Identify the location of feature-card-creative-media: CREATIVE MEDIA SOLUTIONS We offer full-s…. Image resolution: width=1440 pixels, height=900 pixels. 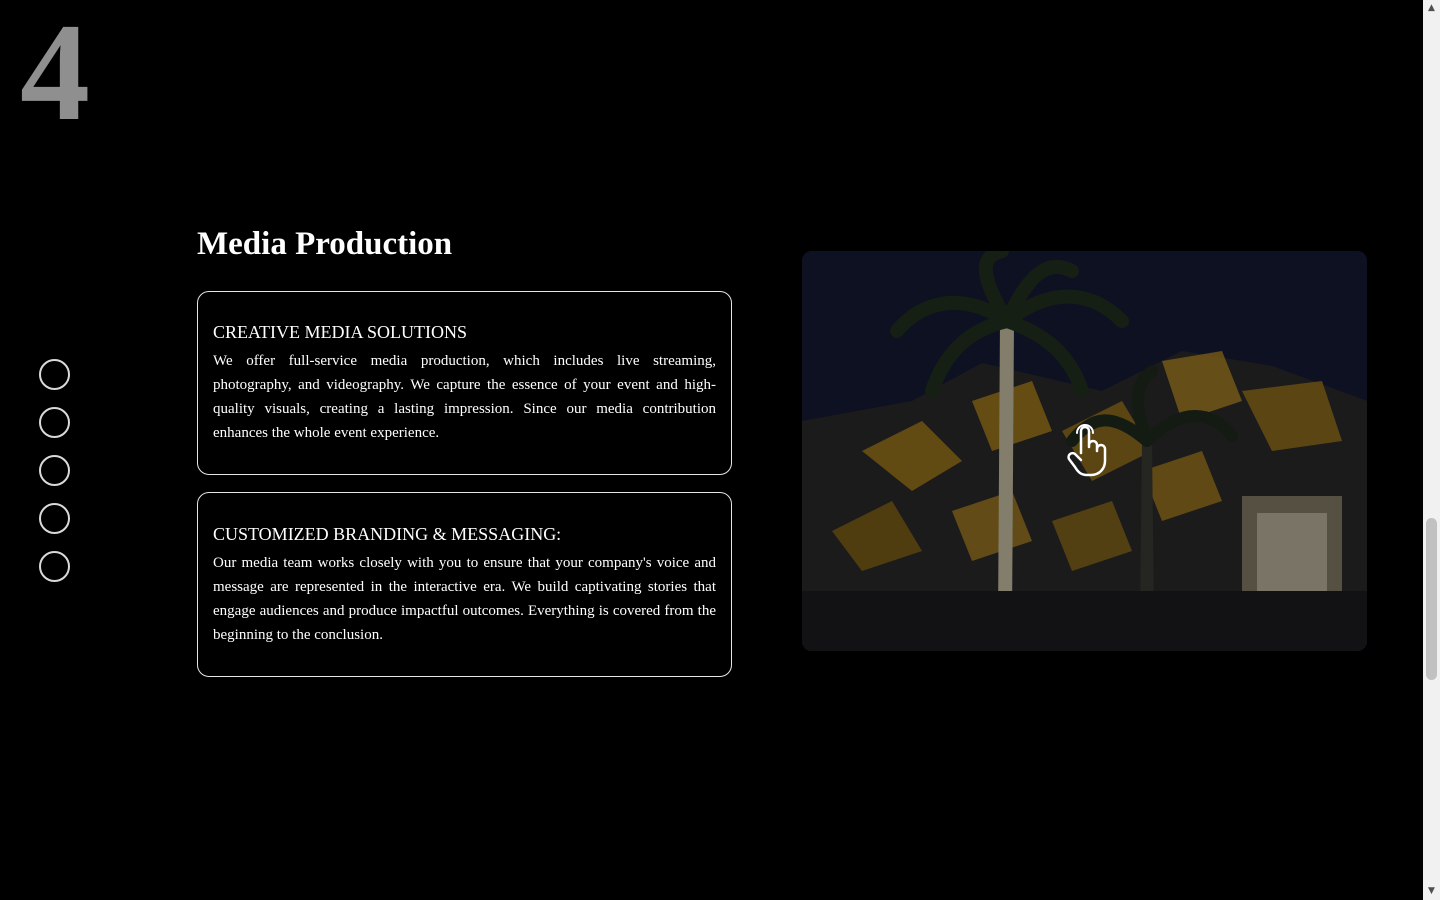
(464, 383).